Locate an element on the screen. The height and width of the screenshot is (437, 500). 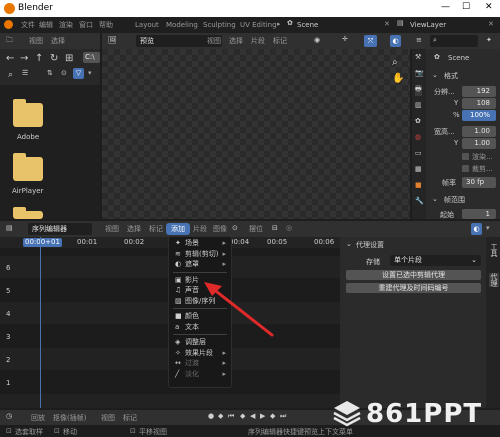
jump-end-icon: ⏭ is located at coordinates (283, 416).